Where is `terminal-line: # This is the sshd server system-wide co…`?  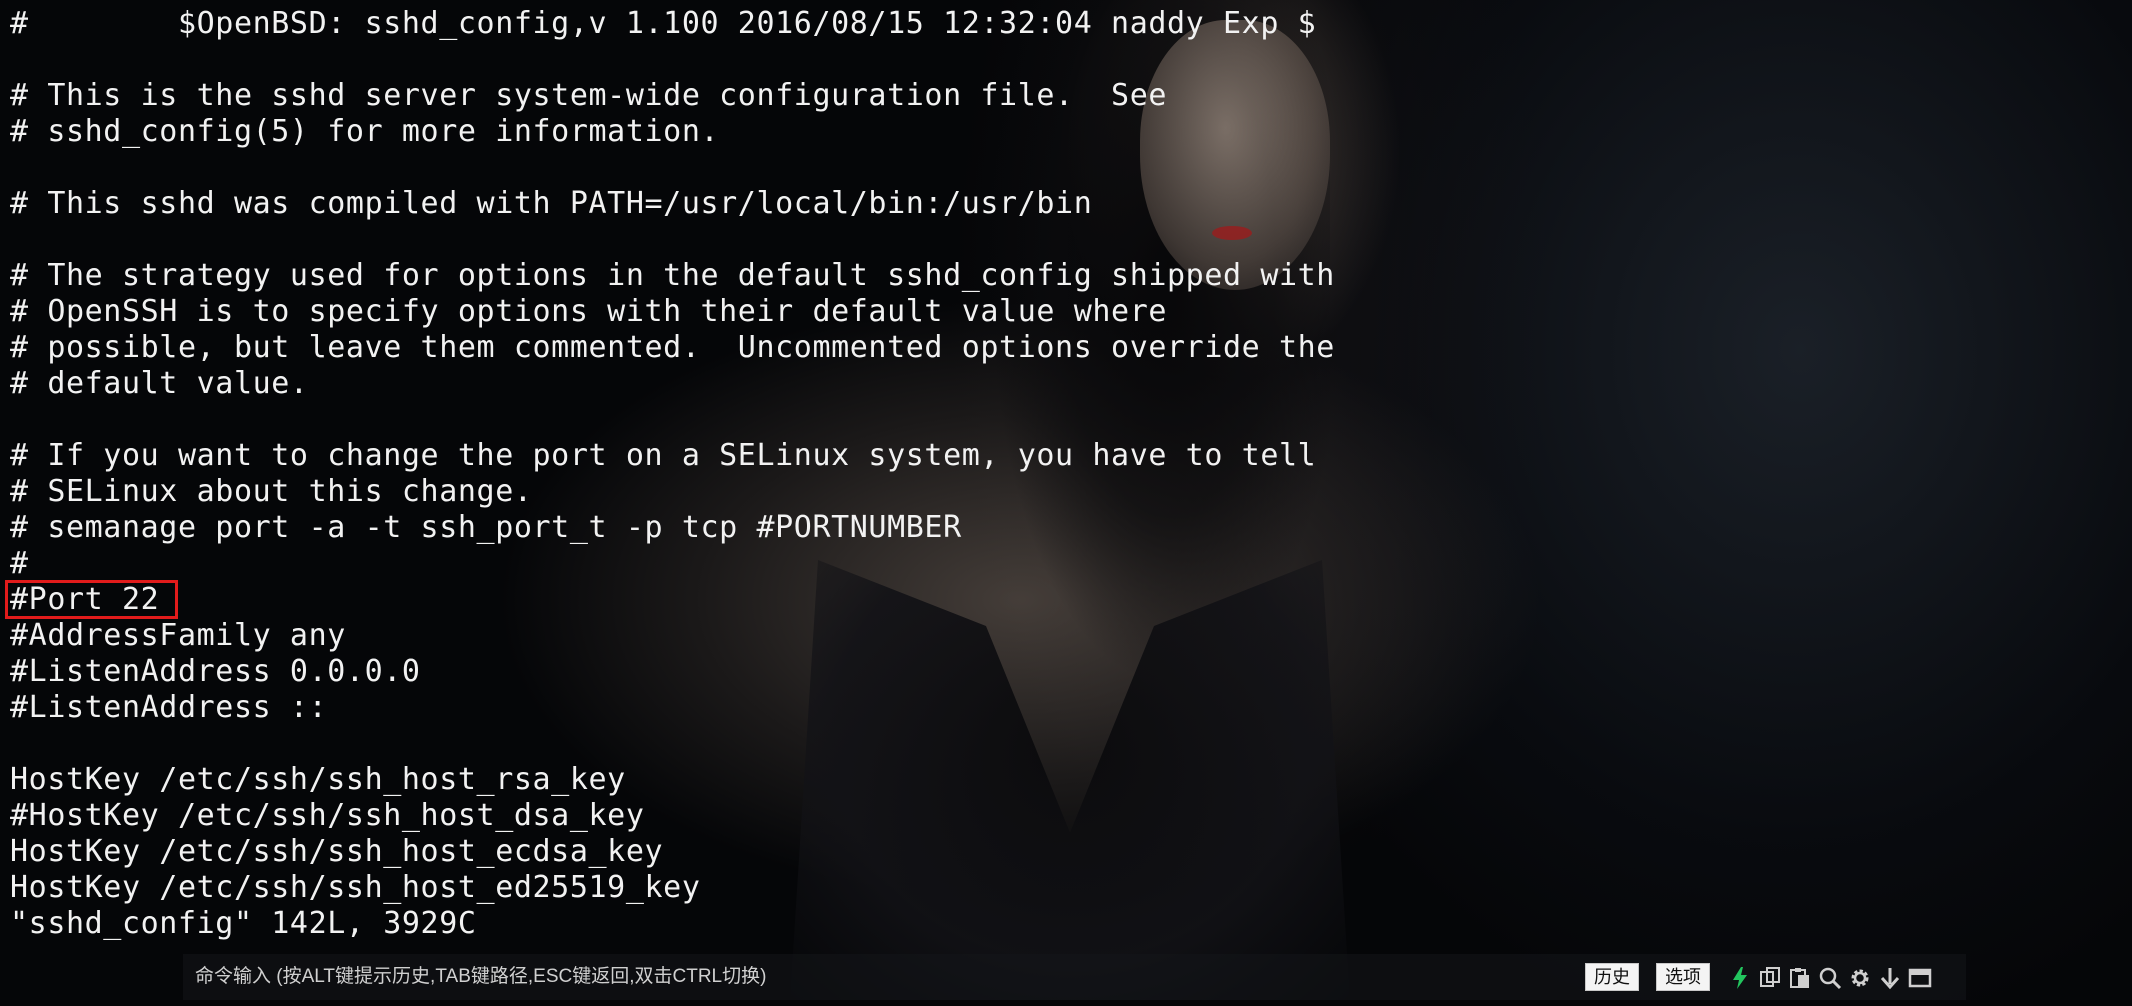
terminal-line: # This is the sshd server system-wide co… is located at coordinates (589, 95).